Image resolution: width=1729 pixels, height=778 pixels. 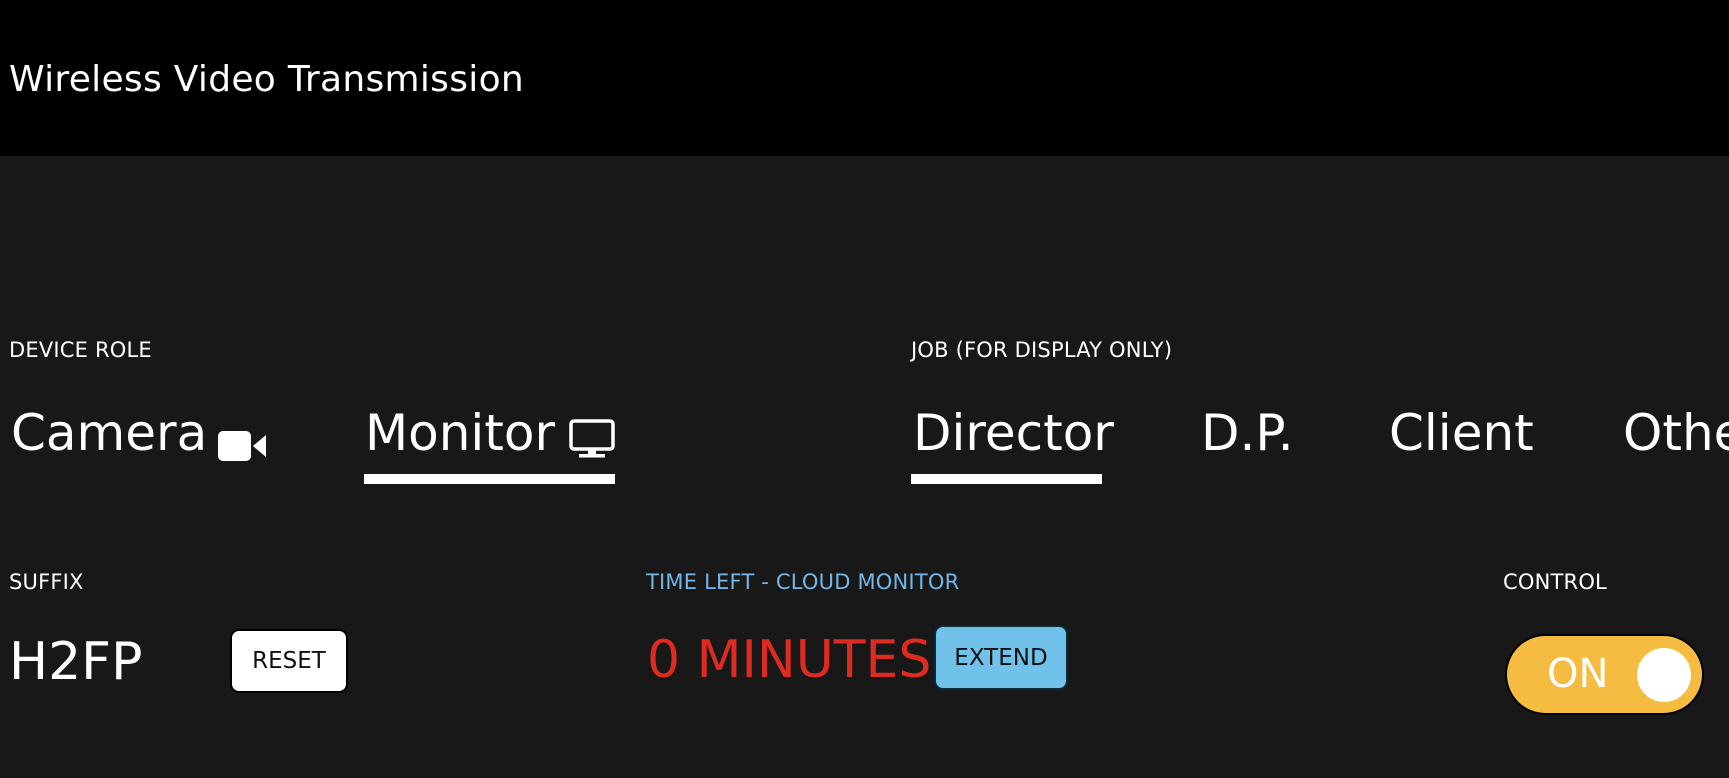 What do you see at coordinates (109, 433) in the screenshot?
I see `camera-option-label: Camera` at bounding box center [109, 433].